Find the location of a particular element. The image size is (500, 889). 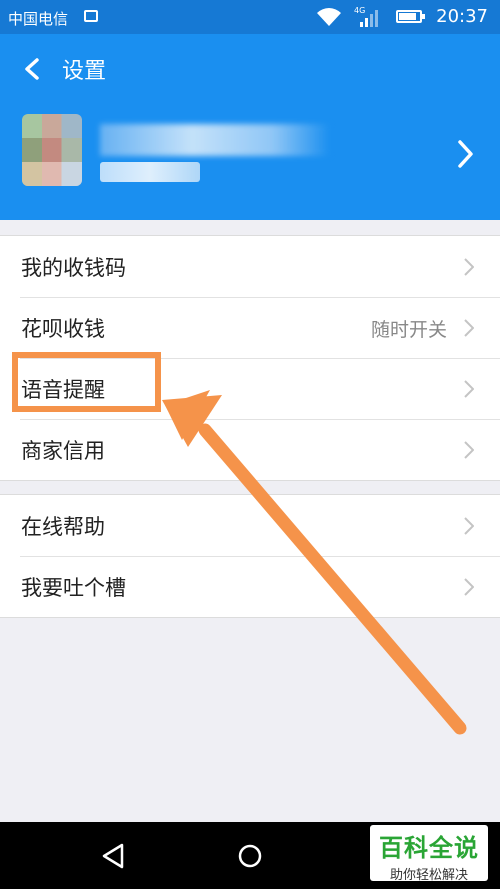

settings-group-2: 在线帮助 我要吐个槽 is located at coordinates (250, 556).